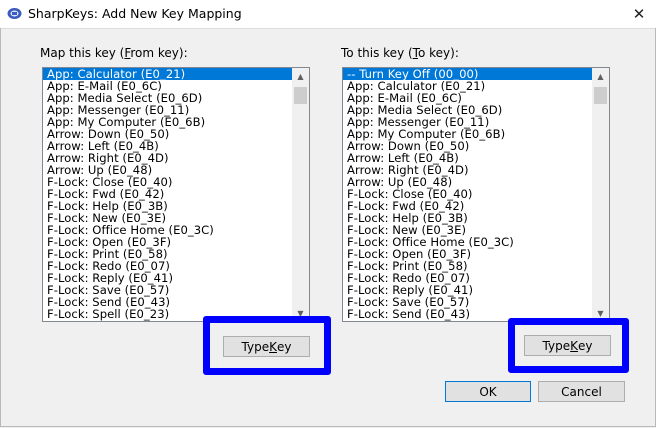  What do you see at coordinates (488, 391) in the screenshot?
I see `ok-button: OK` at bounding box center [488, 391].